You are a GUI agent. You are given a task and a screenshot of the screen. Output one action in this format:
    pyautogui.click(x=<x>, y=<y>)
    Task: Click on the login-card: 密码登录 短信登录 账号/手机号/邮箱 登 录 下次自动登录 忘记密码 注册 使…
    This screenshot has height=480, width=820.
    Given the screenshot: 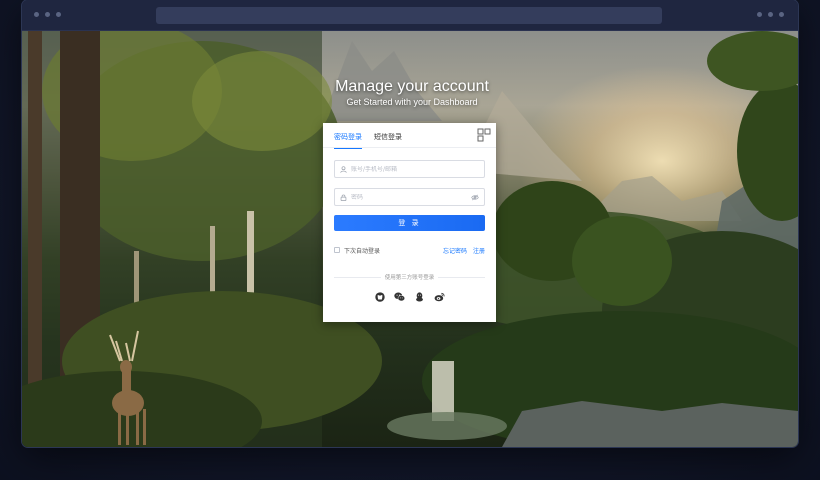 What is the action you would take?
    pyautogui.click(x=409, y=222)
    